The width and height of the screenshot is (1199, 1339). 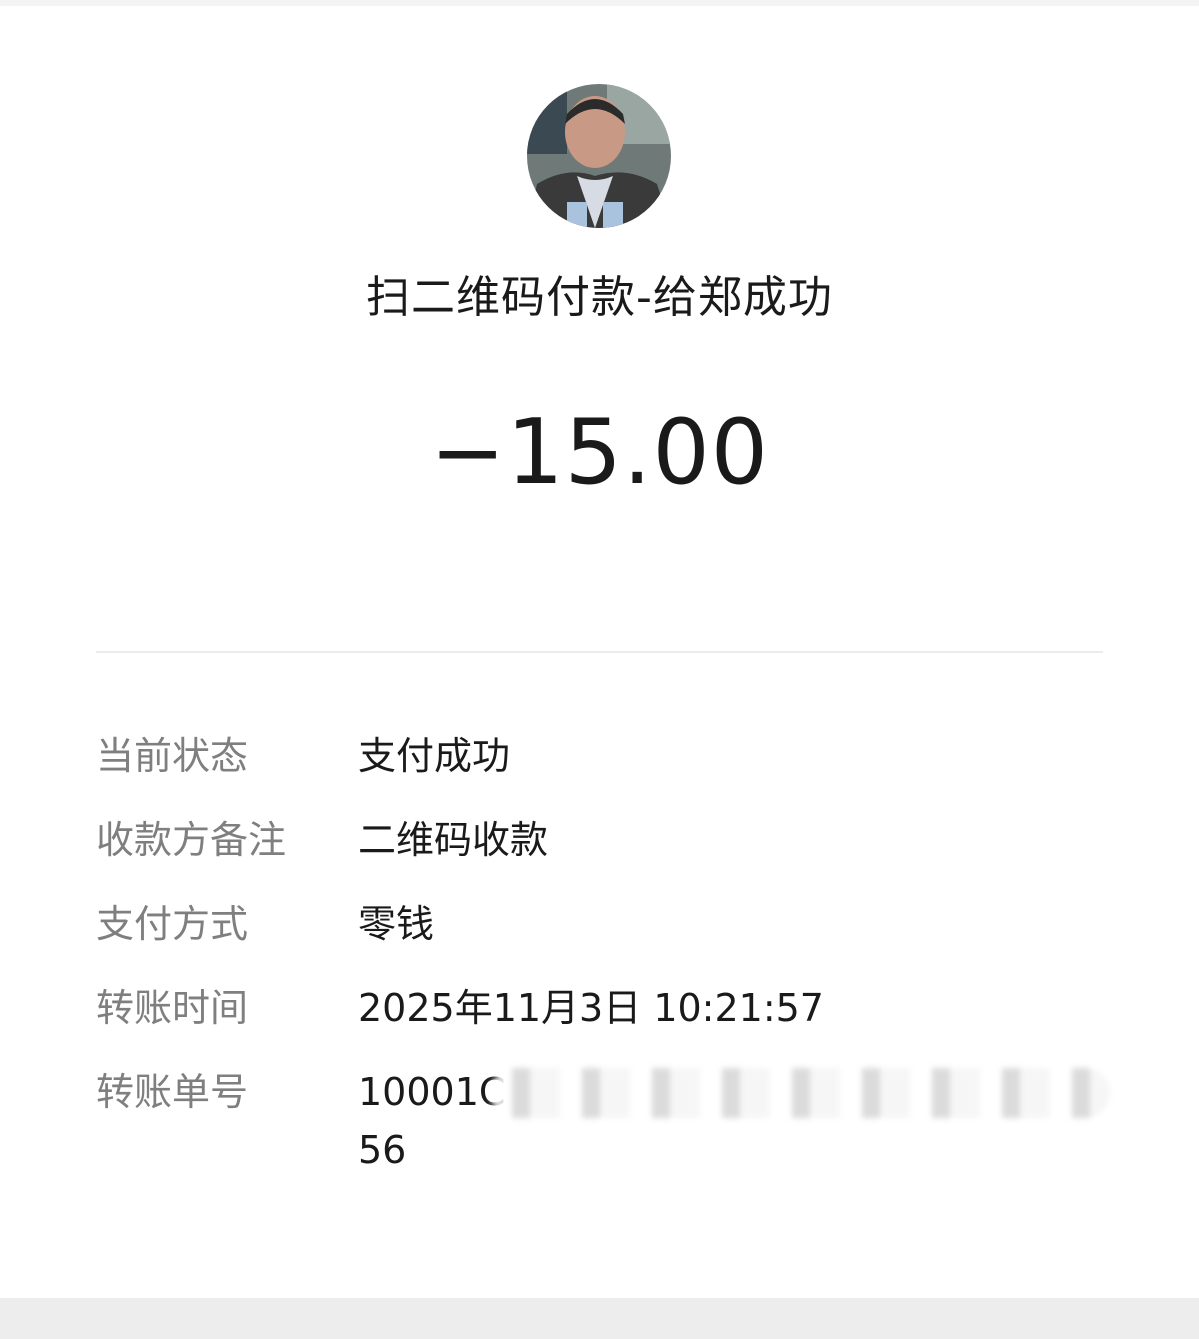 What do you see at coordinates (599, 840) in the screenshot?
I see `detail-row-payee-note: 收款方备注 二维码收款` at bounding box center [599, 840].